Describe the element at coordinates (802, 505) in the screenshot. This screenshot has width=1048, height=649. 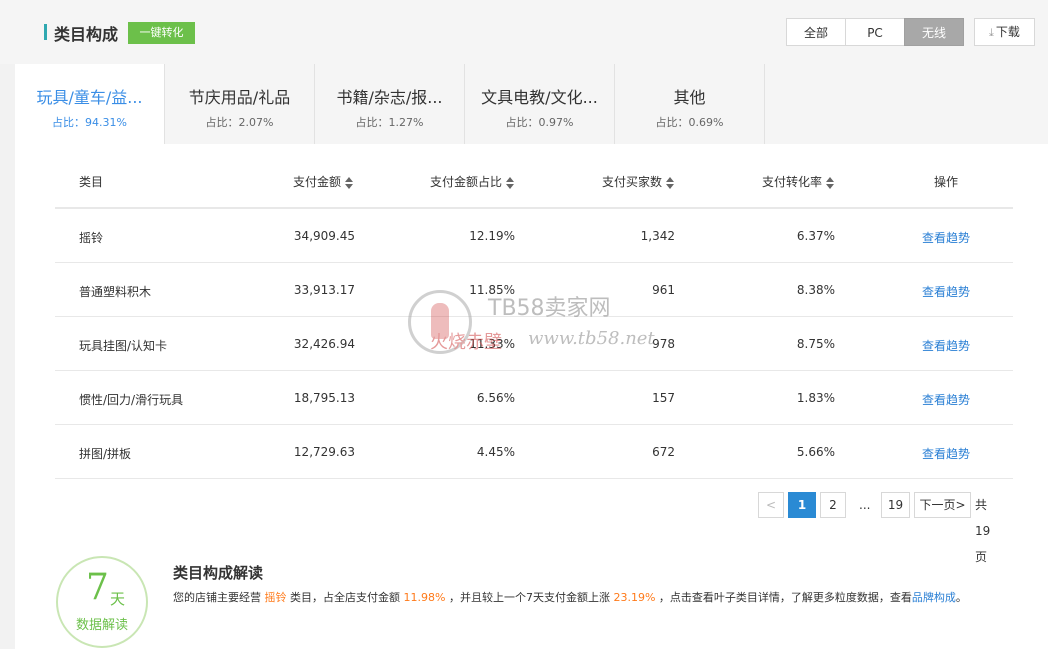
I see `page-1-button: 1` at that location.